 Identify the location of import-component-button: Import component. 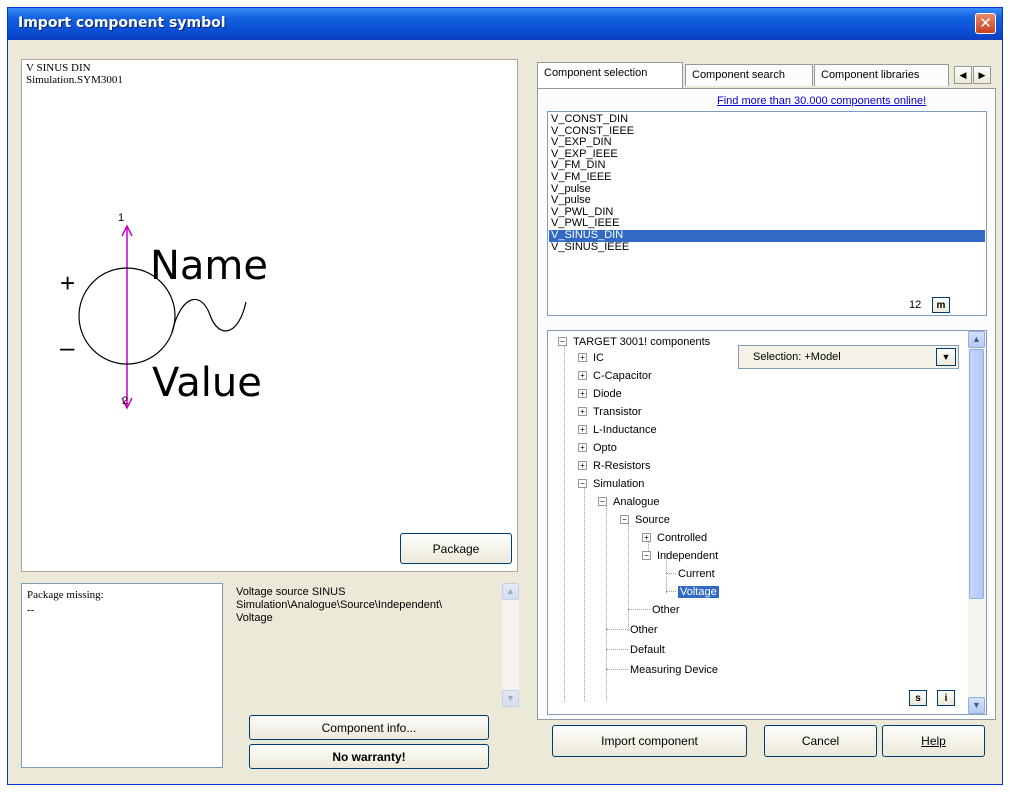
(649, 741).